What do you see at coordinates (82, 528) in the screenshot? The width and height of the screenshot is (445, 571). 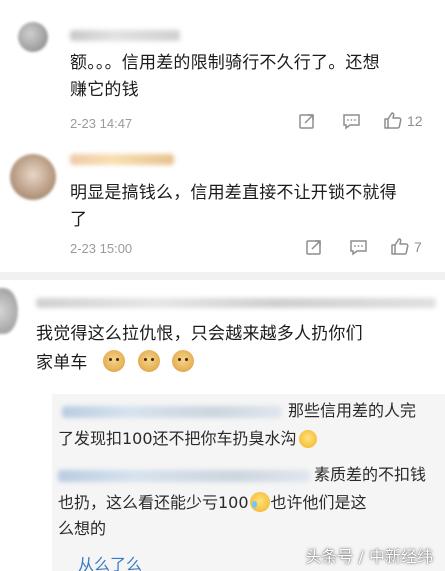 I see `reply-text-line: 么想的` at bounding box center [82, 528].